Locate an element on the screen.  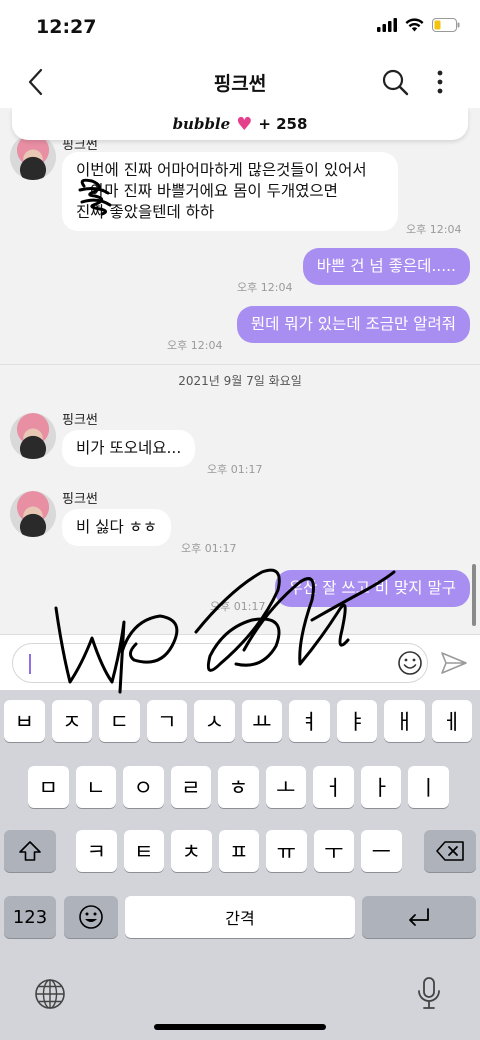
keyboard-key: ㅅ is located at coordinates (214, 721).